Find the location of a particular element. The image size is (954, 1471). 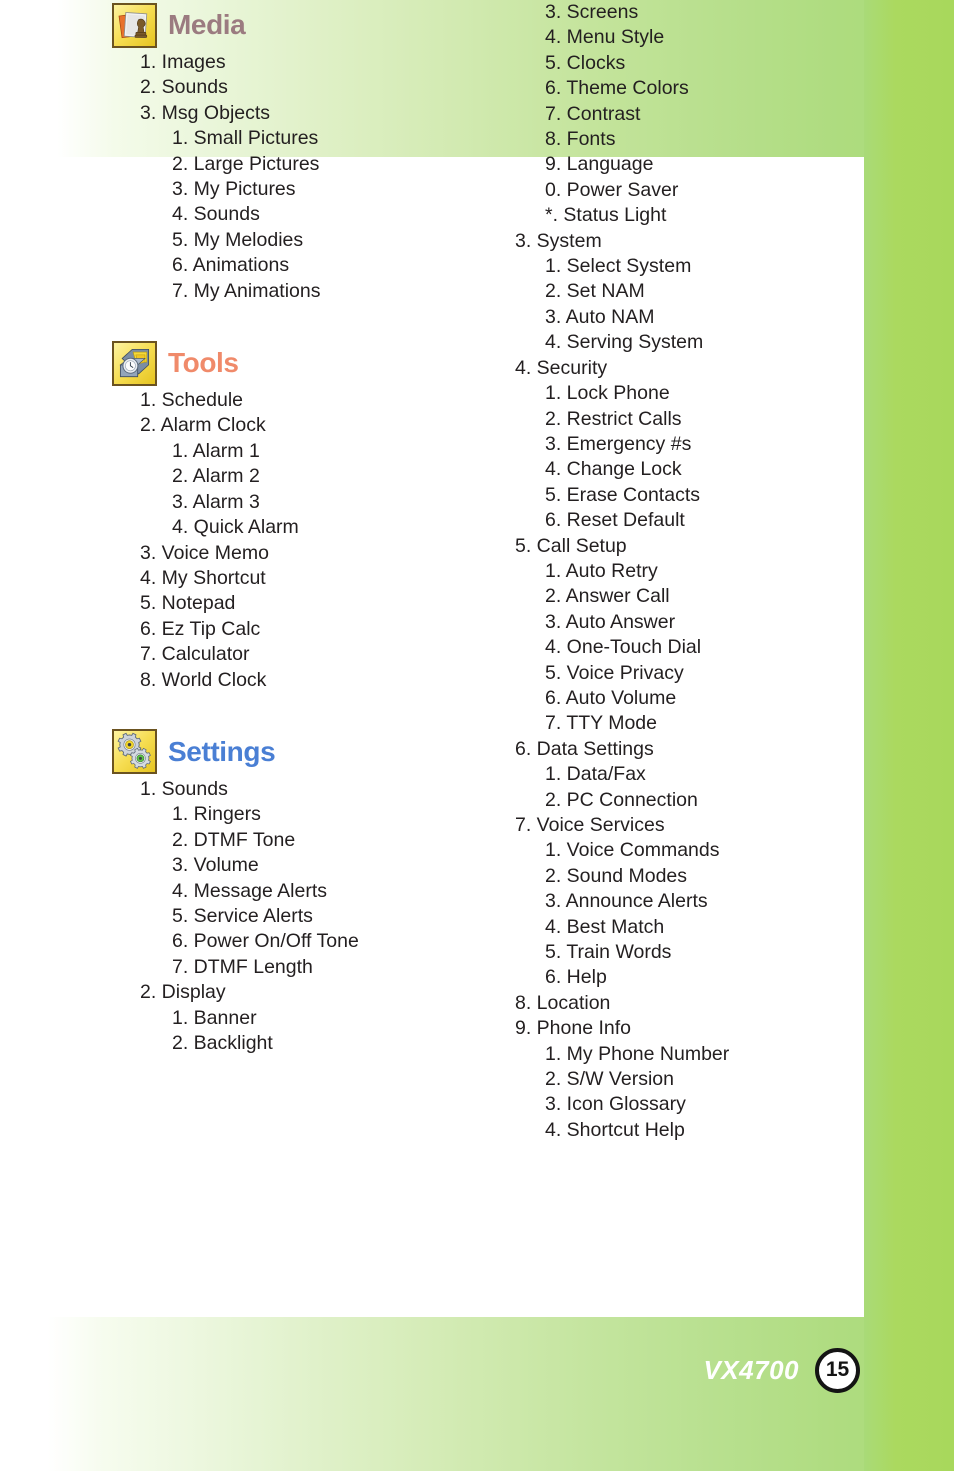

menu-item-level-1: 1. Images is located at coordinates (183, 62).